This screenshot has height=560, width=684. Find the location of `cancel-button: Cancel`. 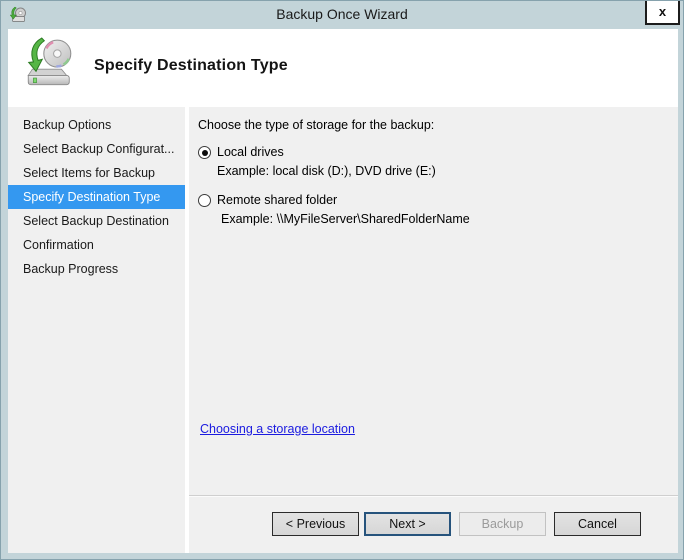

cancel-button: Cancel is located at coordinates (597, 524).